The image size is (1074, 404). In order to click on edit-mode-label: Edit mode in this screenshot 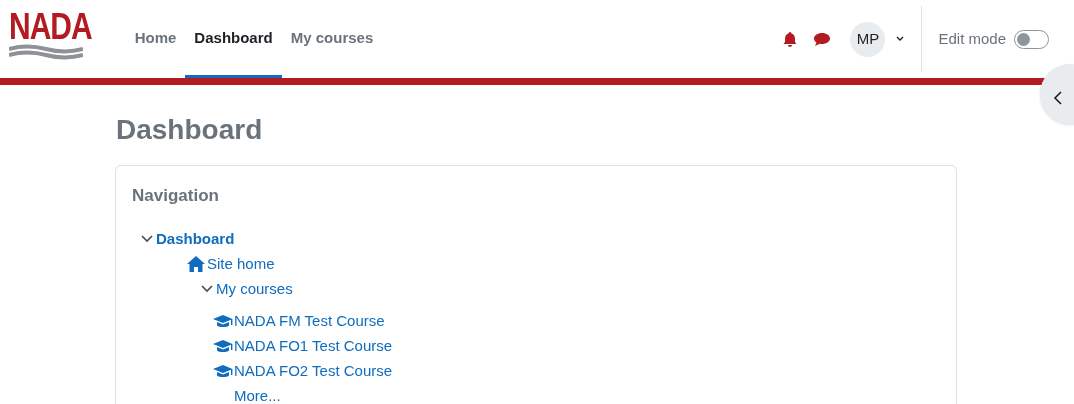, I will do `click(972, 38)`.